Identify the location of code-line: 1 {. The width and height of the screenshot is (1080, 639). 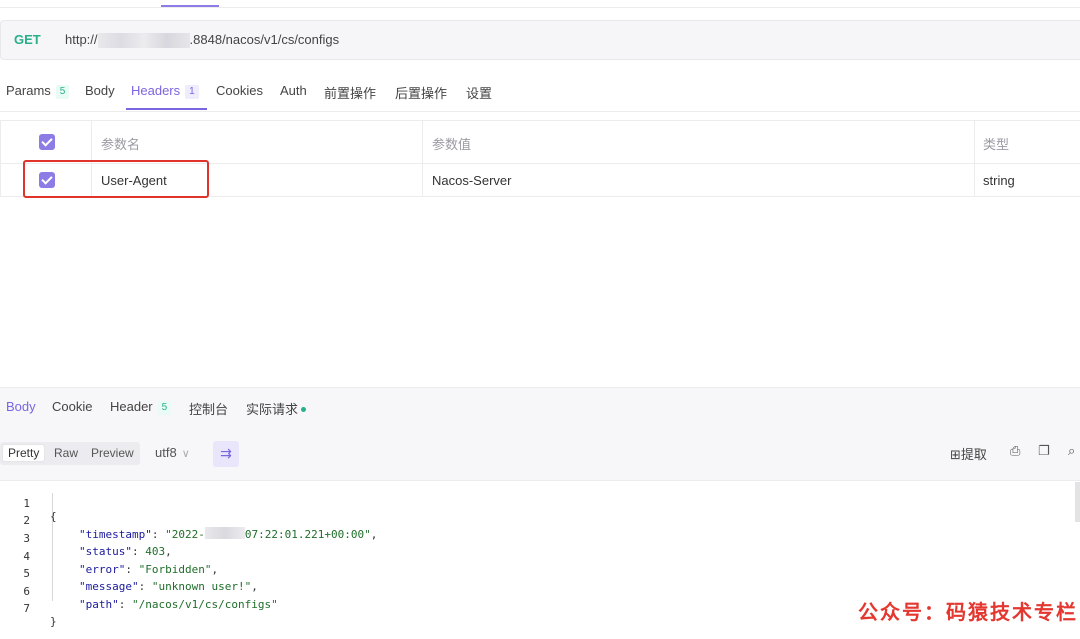
(28, 503).